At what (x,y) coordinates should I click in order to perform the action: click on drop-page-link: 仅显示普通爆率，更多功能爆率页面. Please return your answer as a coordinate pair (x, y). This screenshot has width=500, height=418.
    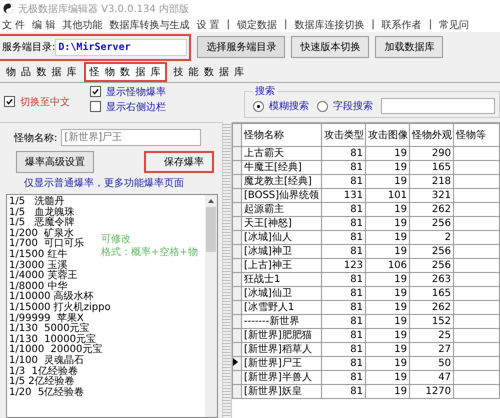
    Looking at the image, I should click on (112, 183).